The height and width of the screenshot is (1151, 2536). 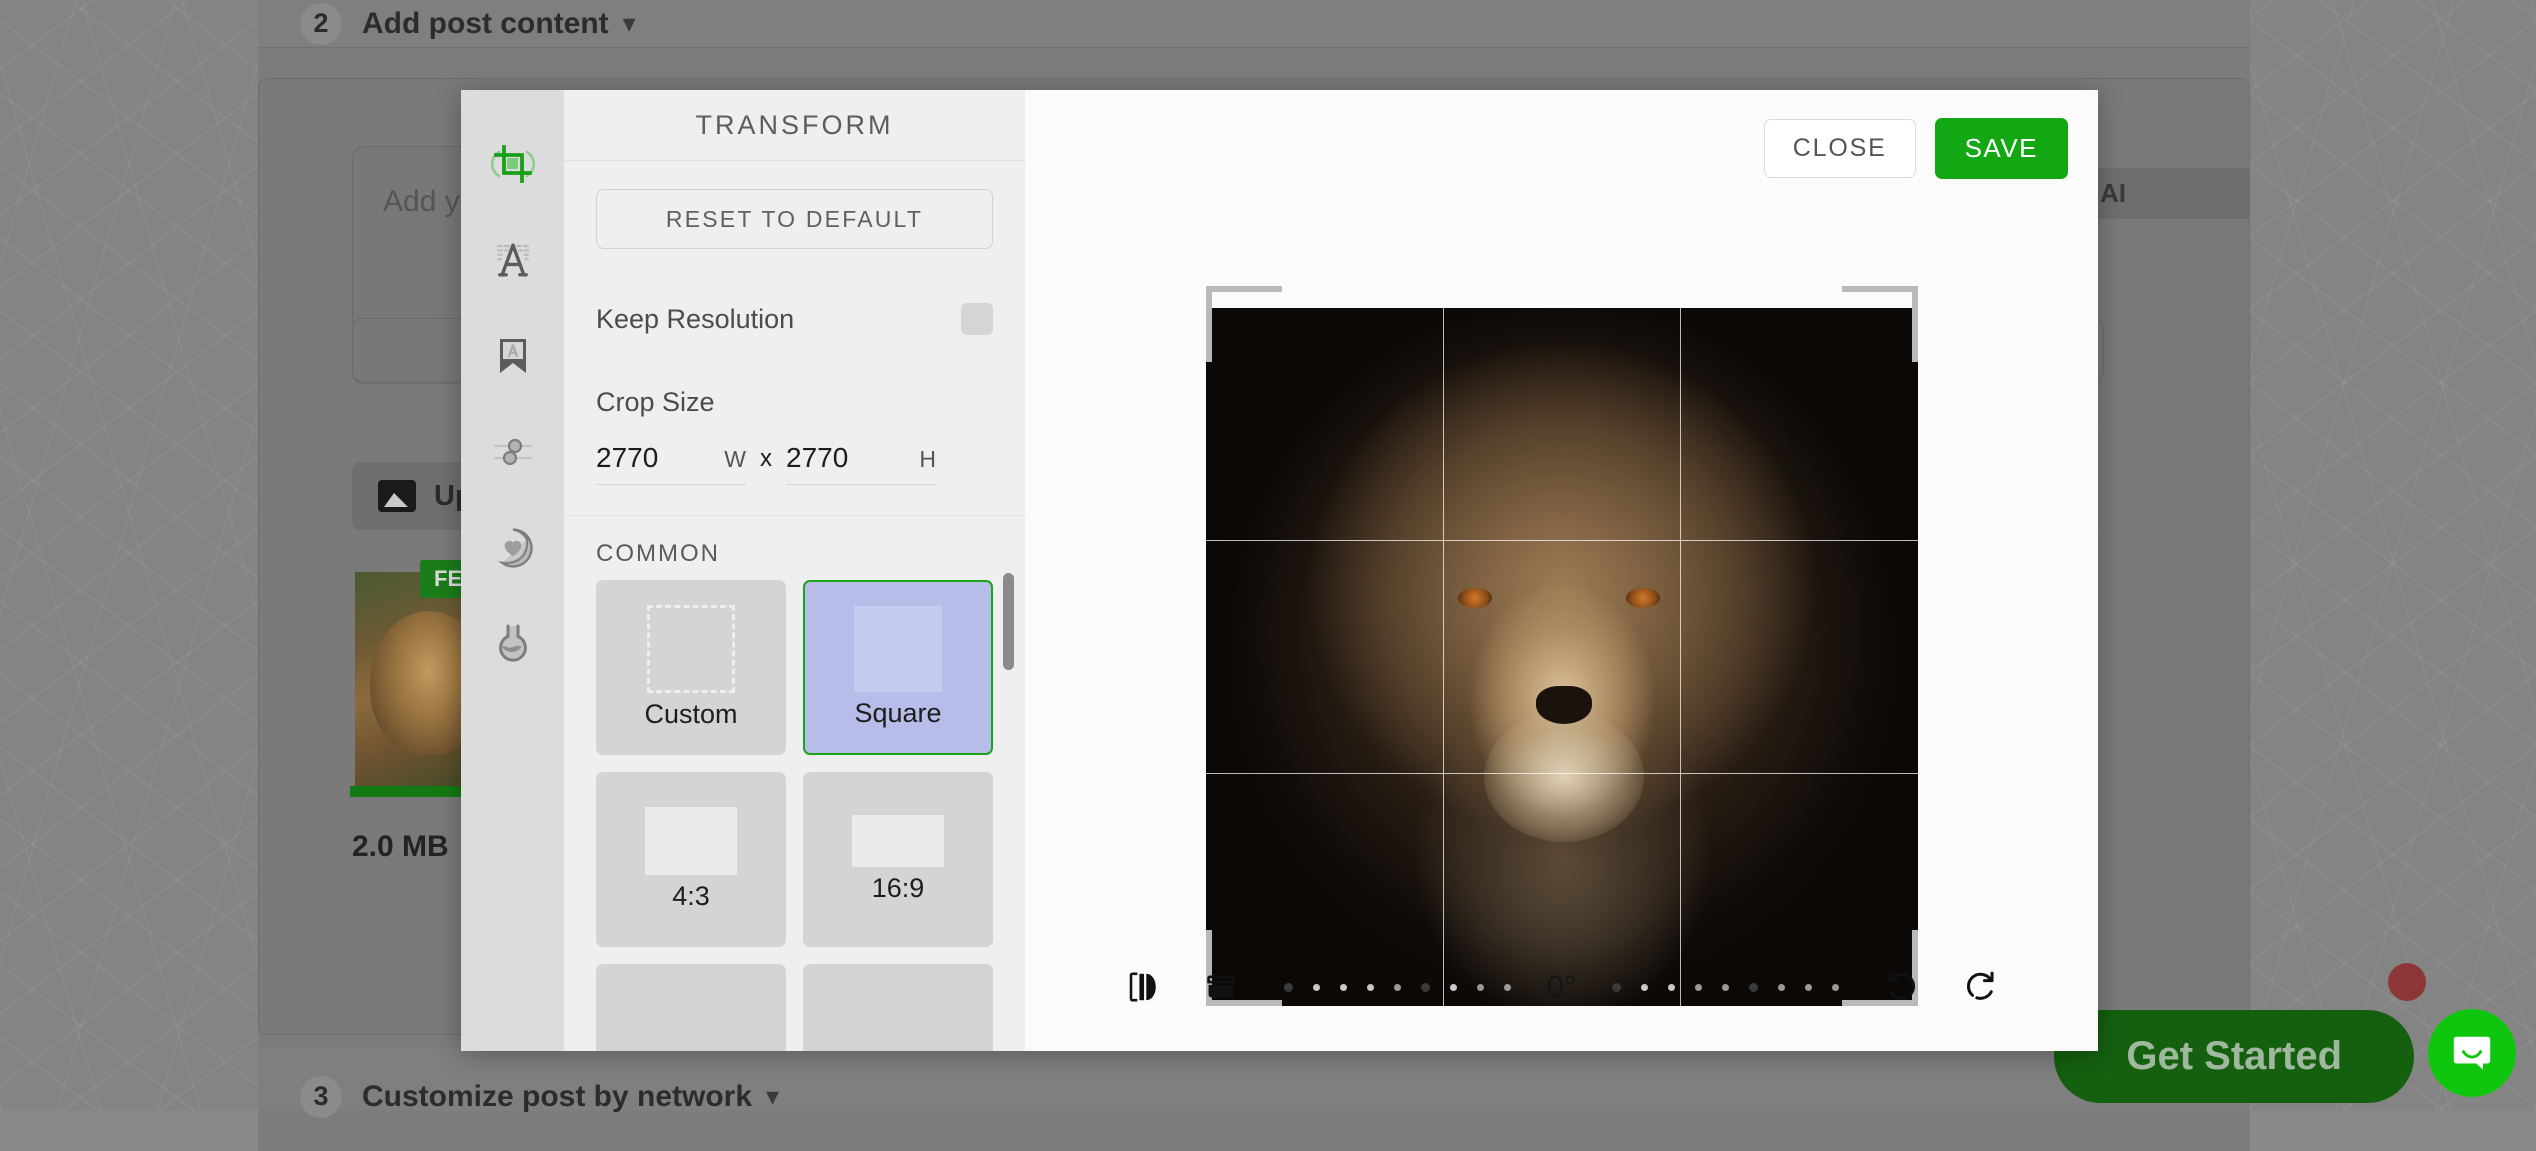 I want to click on media-file-size: 2.0 MB, so click(x=400, y=847).